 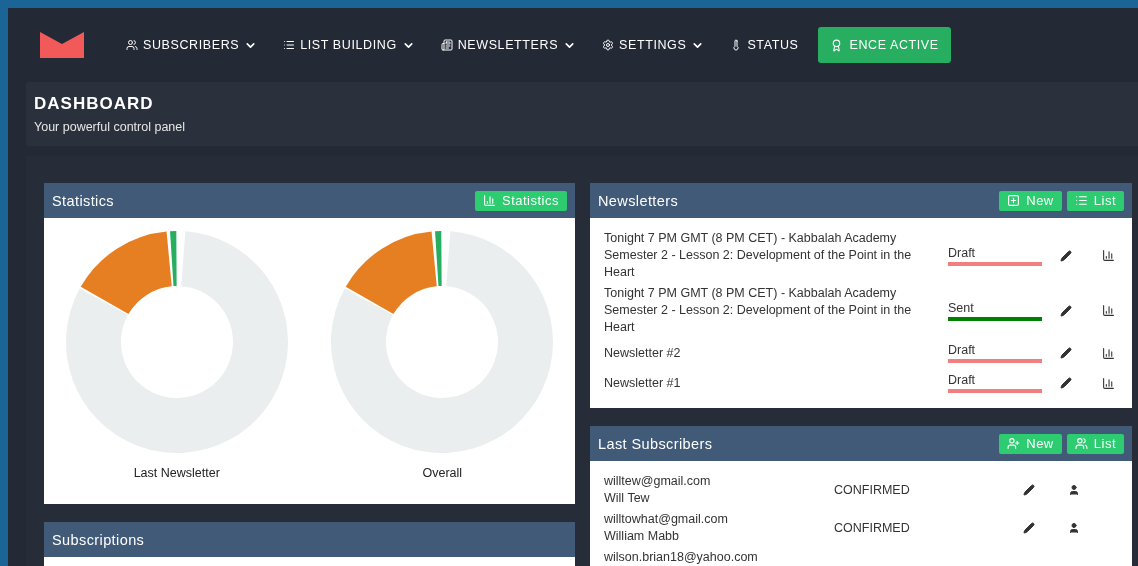 What do you see at coordinates (681, 557) in the screenshot?
I see `subscriber-email: wilson.brian18@yahoo.com` at bounding box center [681, 557].